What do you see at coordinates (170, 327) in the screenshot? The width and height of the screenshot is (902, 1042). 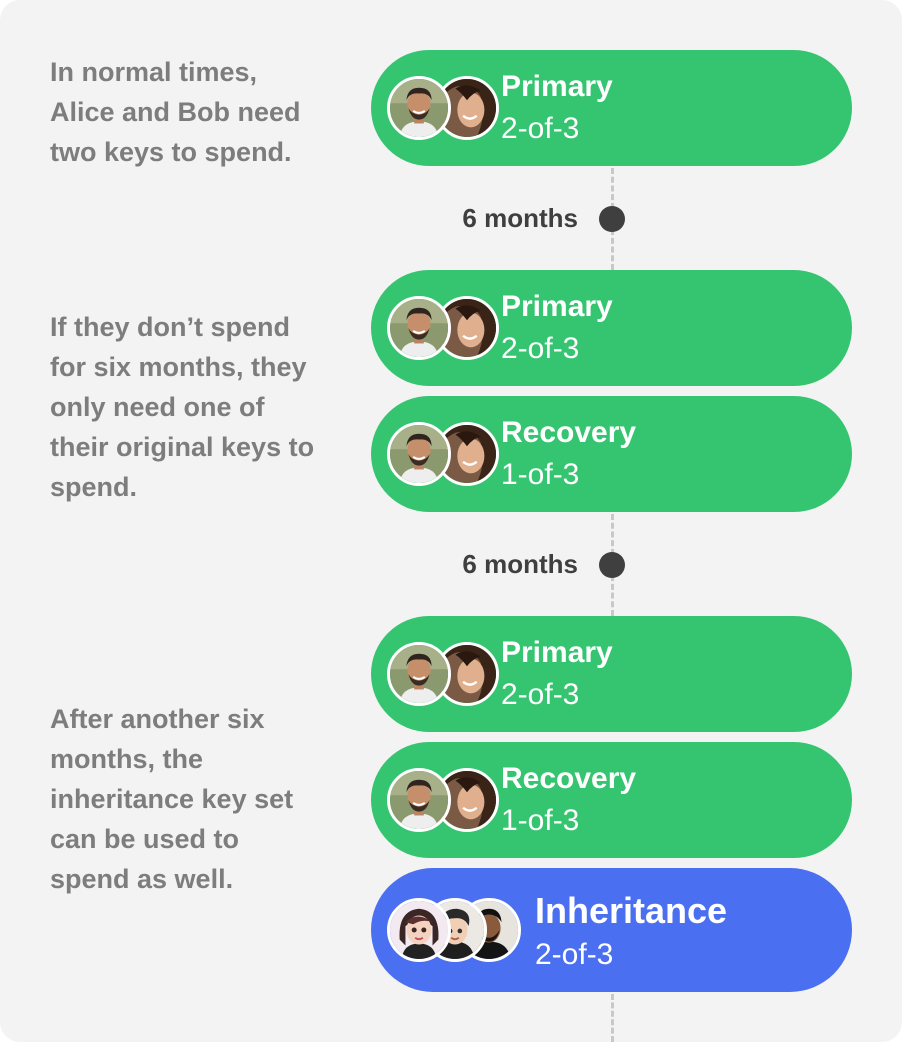 I see `description-line: If they don’t spend` at bounding box center [170, 327].